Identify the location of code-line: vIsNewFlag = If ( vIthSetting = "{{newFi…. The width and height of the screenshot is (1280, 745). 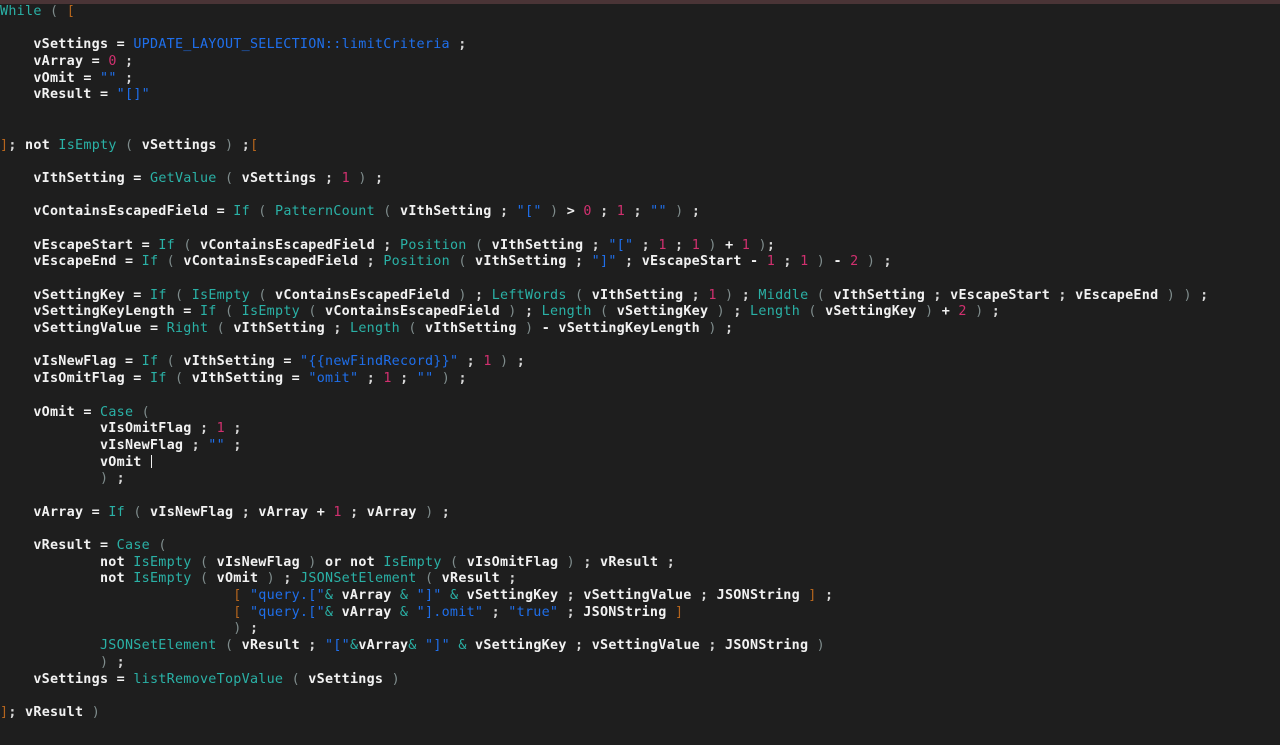
(604, 362).